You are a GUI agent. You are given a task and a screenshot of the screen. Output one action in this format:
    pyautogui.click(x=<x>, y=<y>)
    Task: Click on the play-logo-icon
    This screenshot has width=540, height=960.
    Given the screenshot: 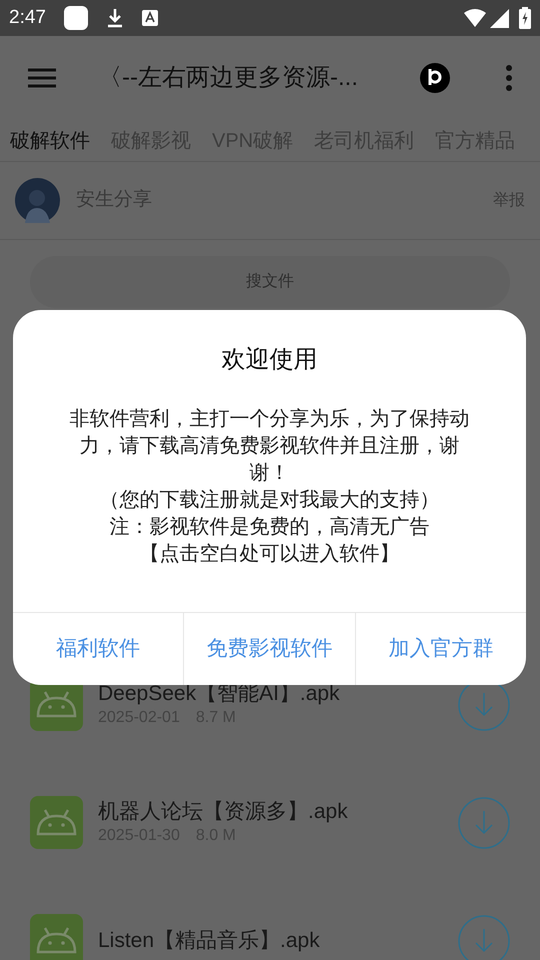 What is the action you would take?
    pyautogui.click(x=435, y=78)
    